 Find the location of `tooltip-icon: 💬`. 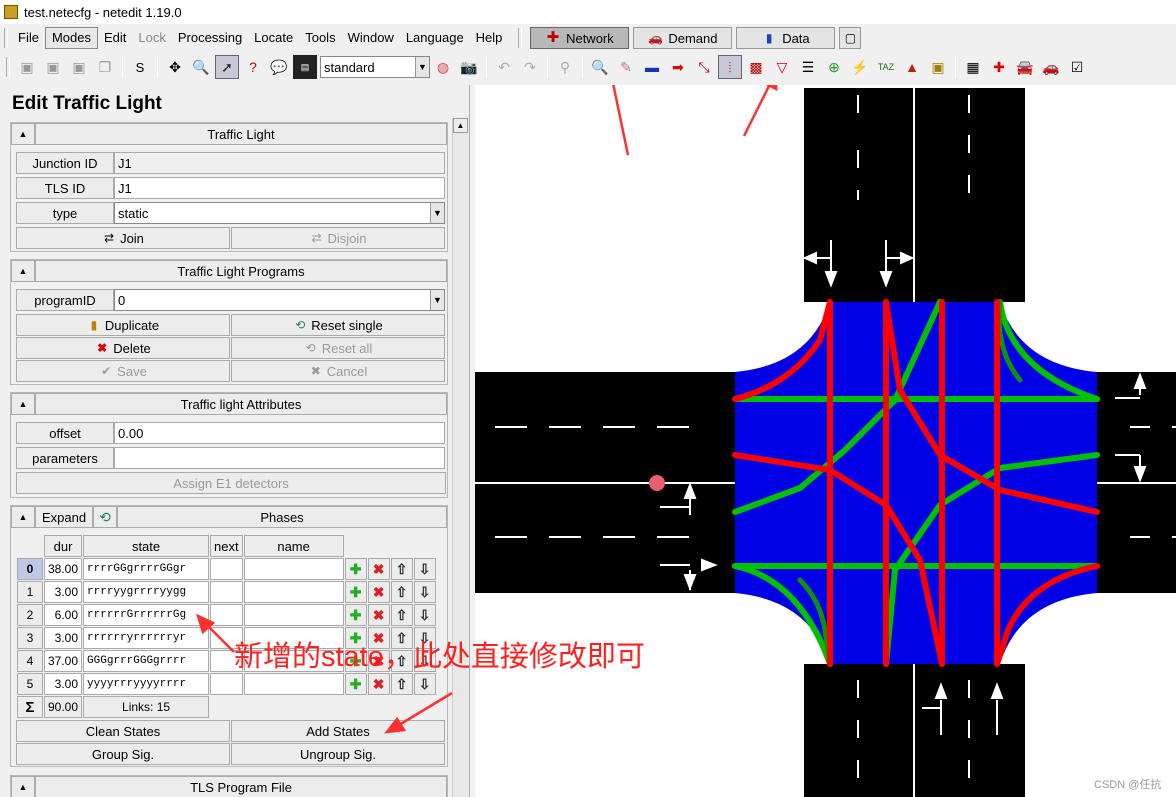

tooltip-icon: 💬 is located at coordinates (279, 67).